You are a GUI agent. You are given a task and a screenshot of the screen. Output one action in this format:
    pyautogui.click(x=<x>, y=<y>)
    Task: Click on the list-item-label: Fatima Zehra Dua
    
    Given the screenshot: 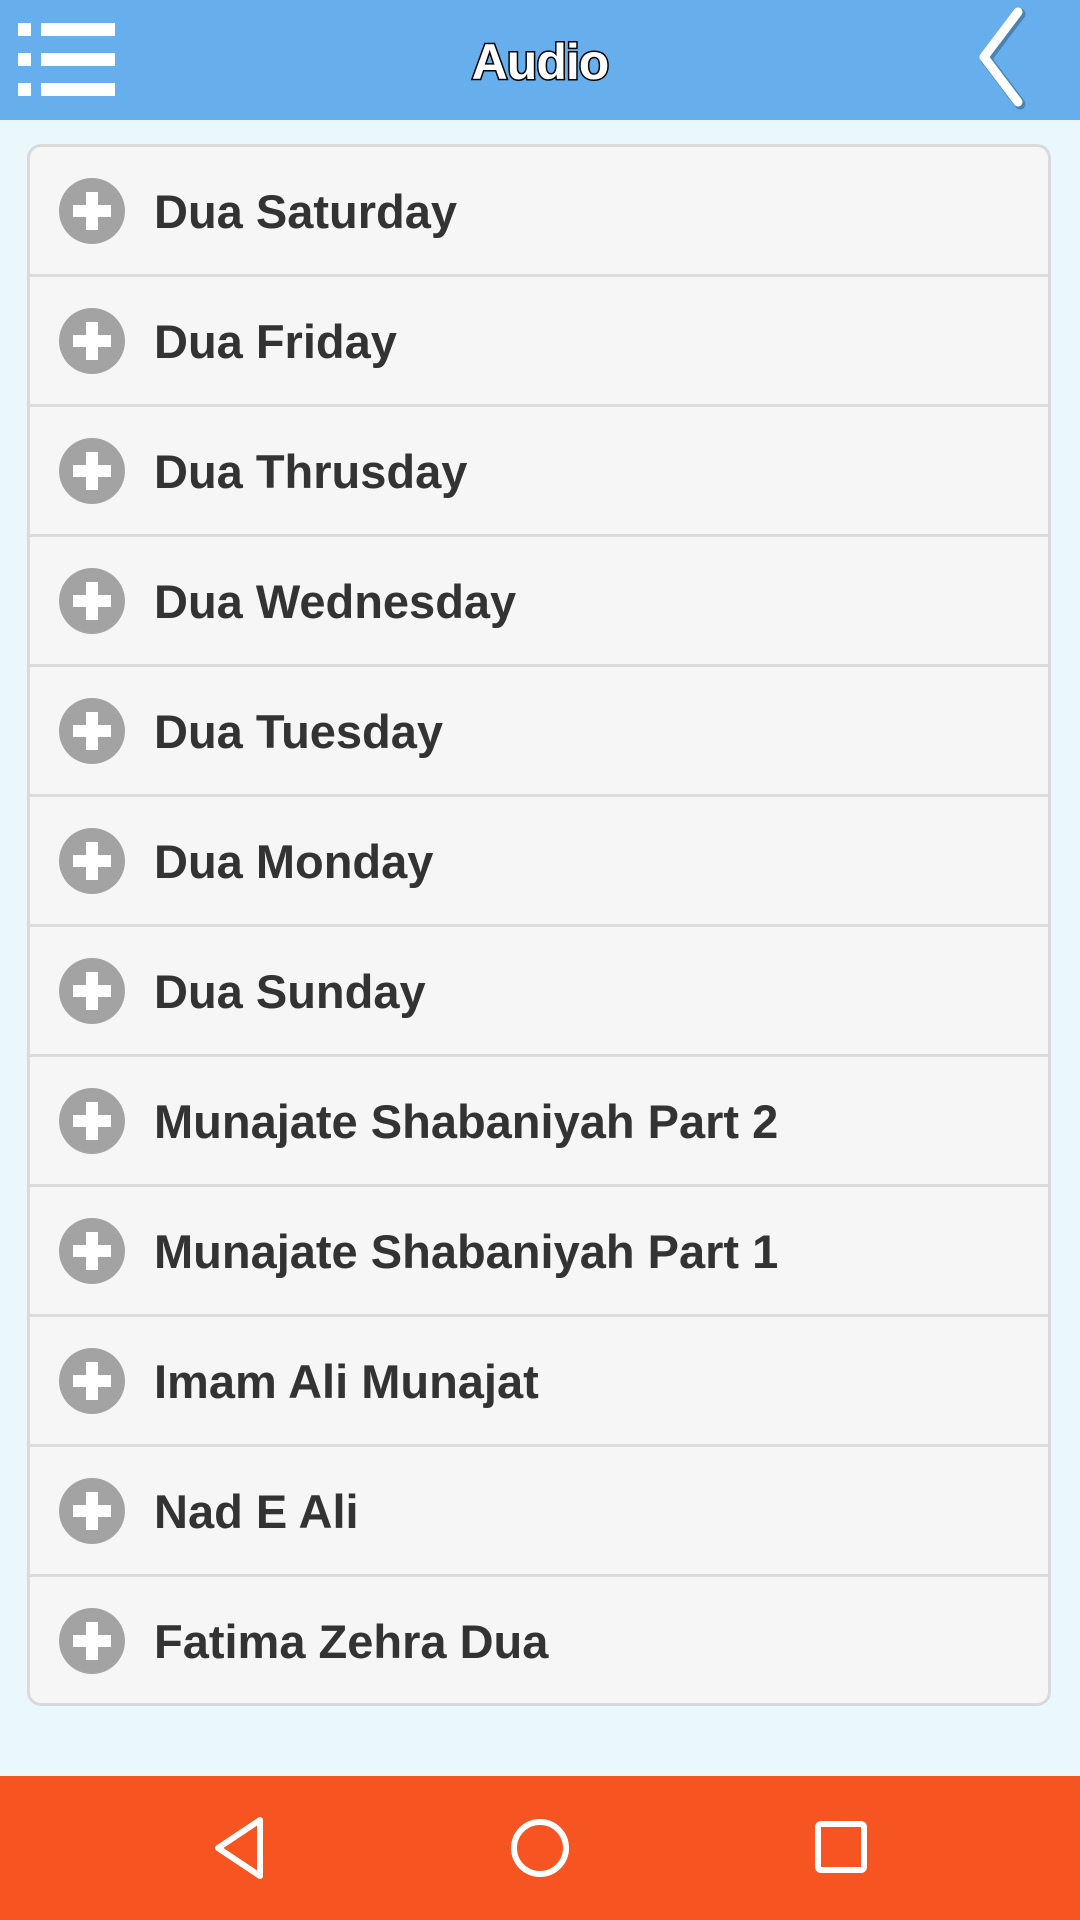 What is the action you would take?
    pyautogui.click(x=351, y=1641)
    